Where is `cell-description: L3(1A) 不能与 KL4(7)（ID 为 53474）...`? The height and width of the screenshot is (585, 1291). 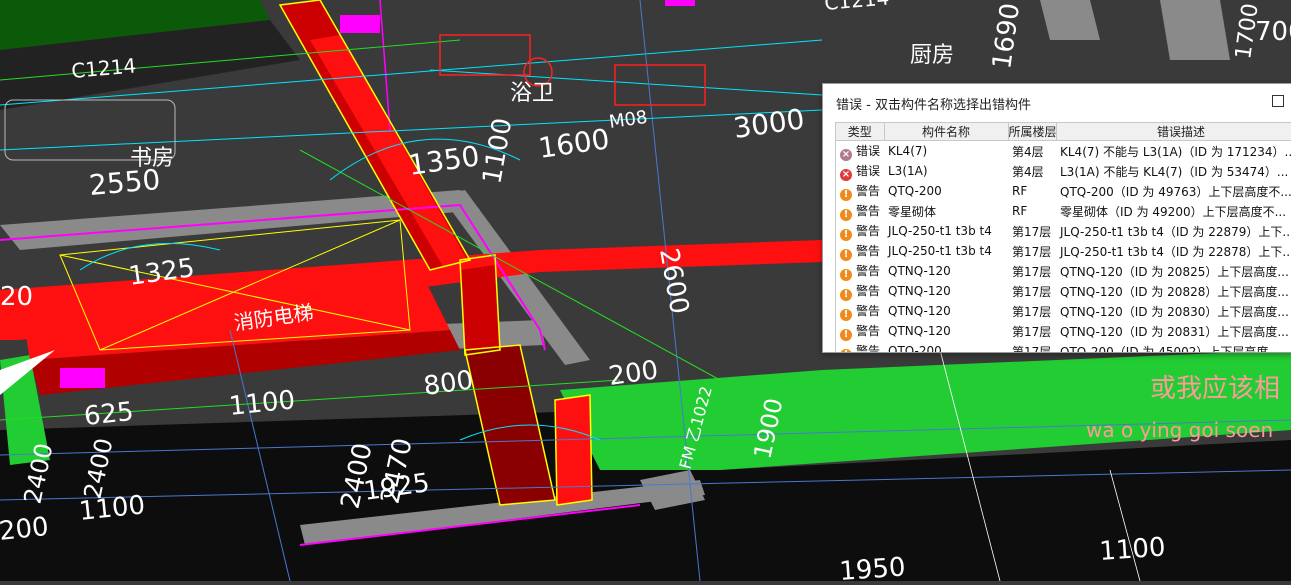
cell-description: L3(1A) 不能与 KL4(7)（ID 为 53474）... is located at coordinates (1174, 171).